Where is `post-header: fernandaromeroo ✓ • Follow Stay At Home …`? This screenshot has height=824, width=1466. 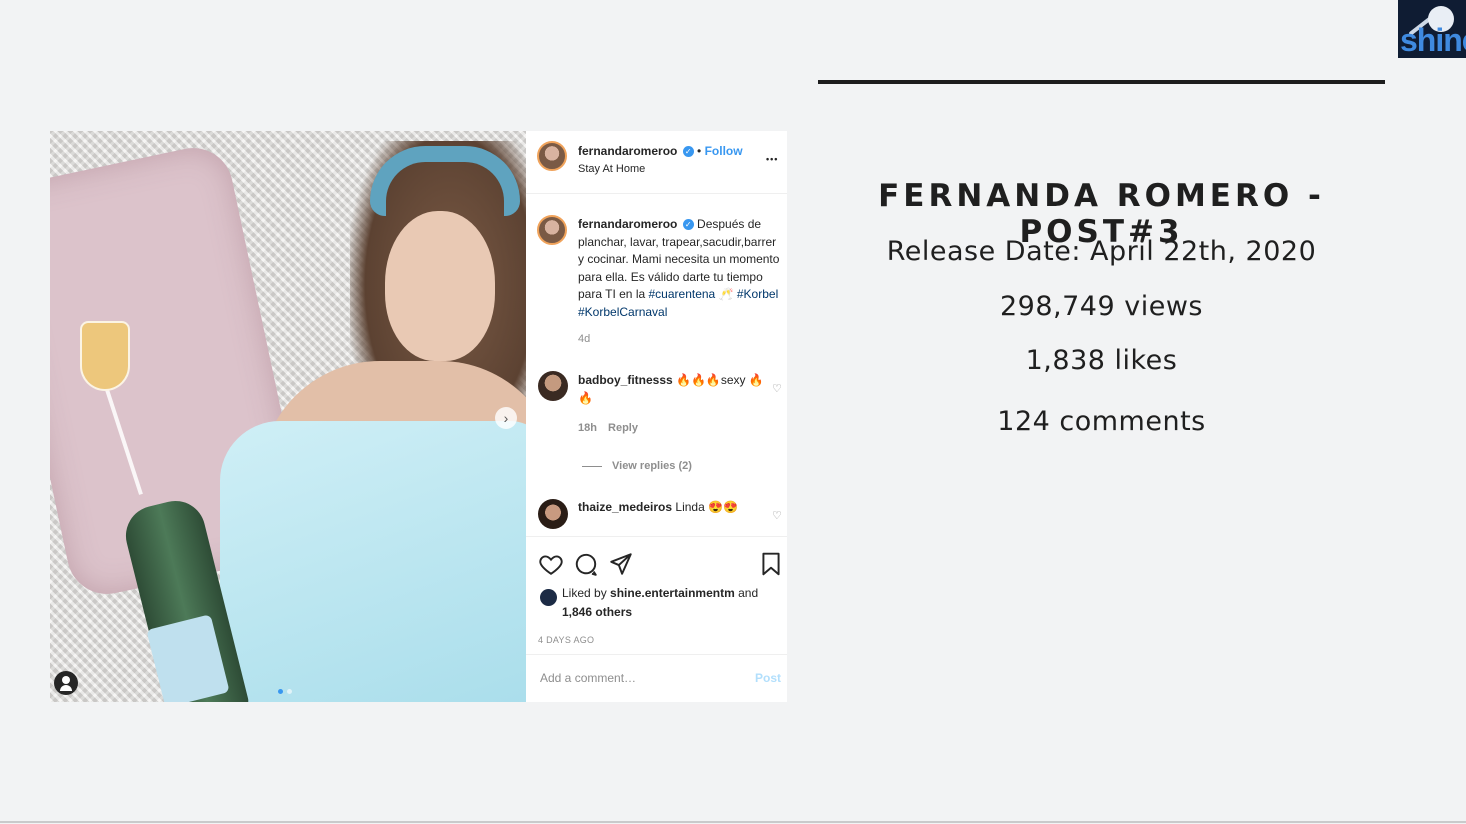
post-header: fernandaromeroo ✓ • Follow Stay At Home … is located at coordinates (656, 162).